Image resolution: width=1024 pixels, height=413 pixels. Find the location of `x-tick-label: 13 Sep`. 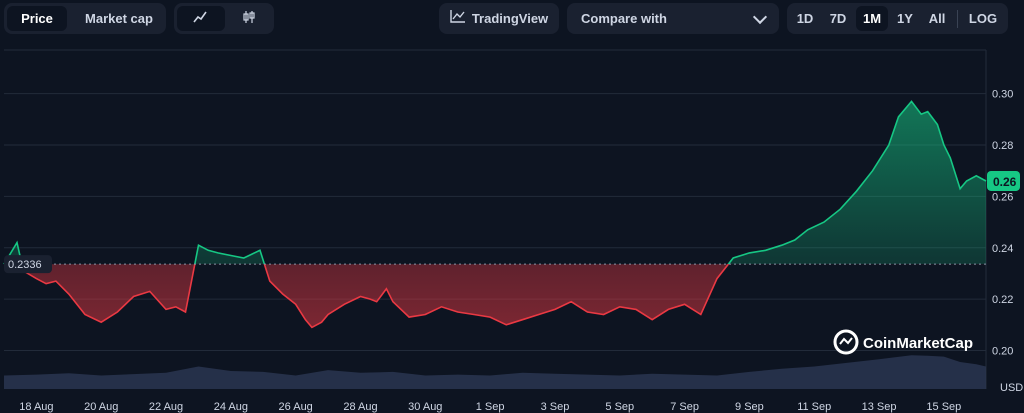

x-tick-label: 13 Sep is located at coordinates (879, 407).